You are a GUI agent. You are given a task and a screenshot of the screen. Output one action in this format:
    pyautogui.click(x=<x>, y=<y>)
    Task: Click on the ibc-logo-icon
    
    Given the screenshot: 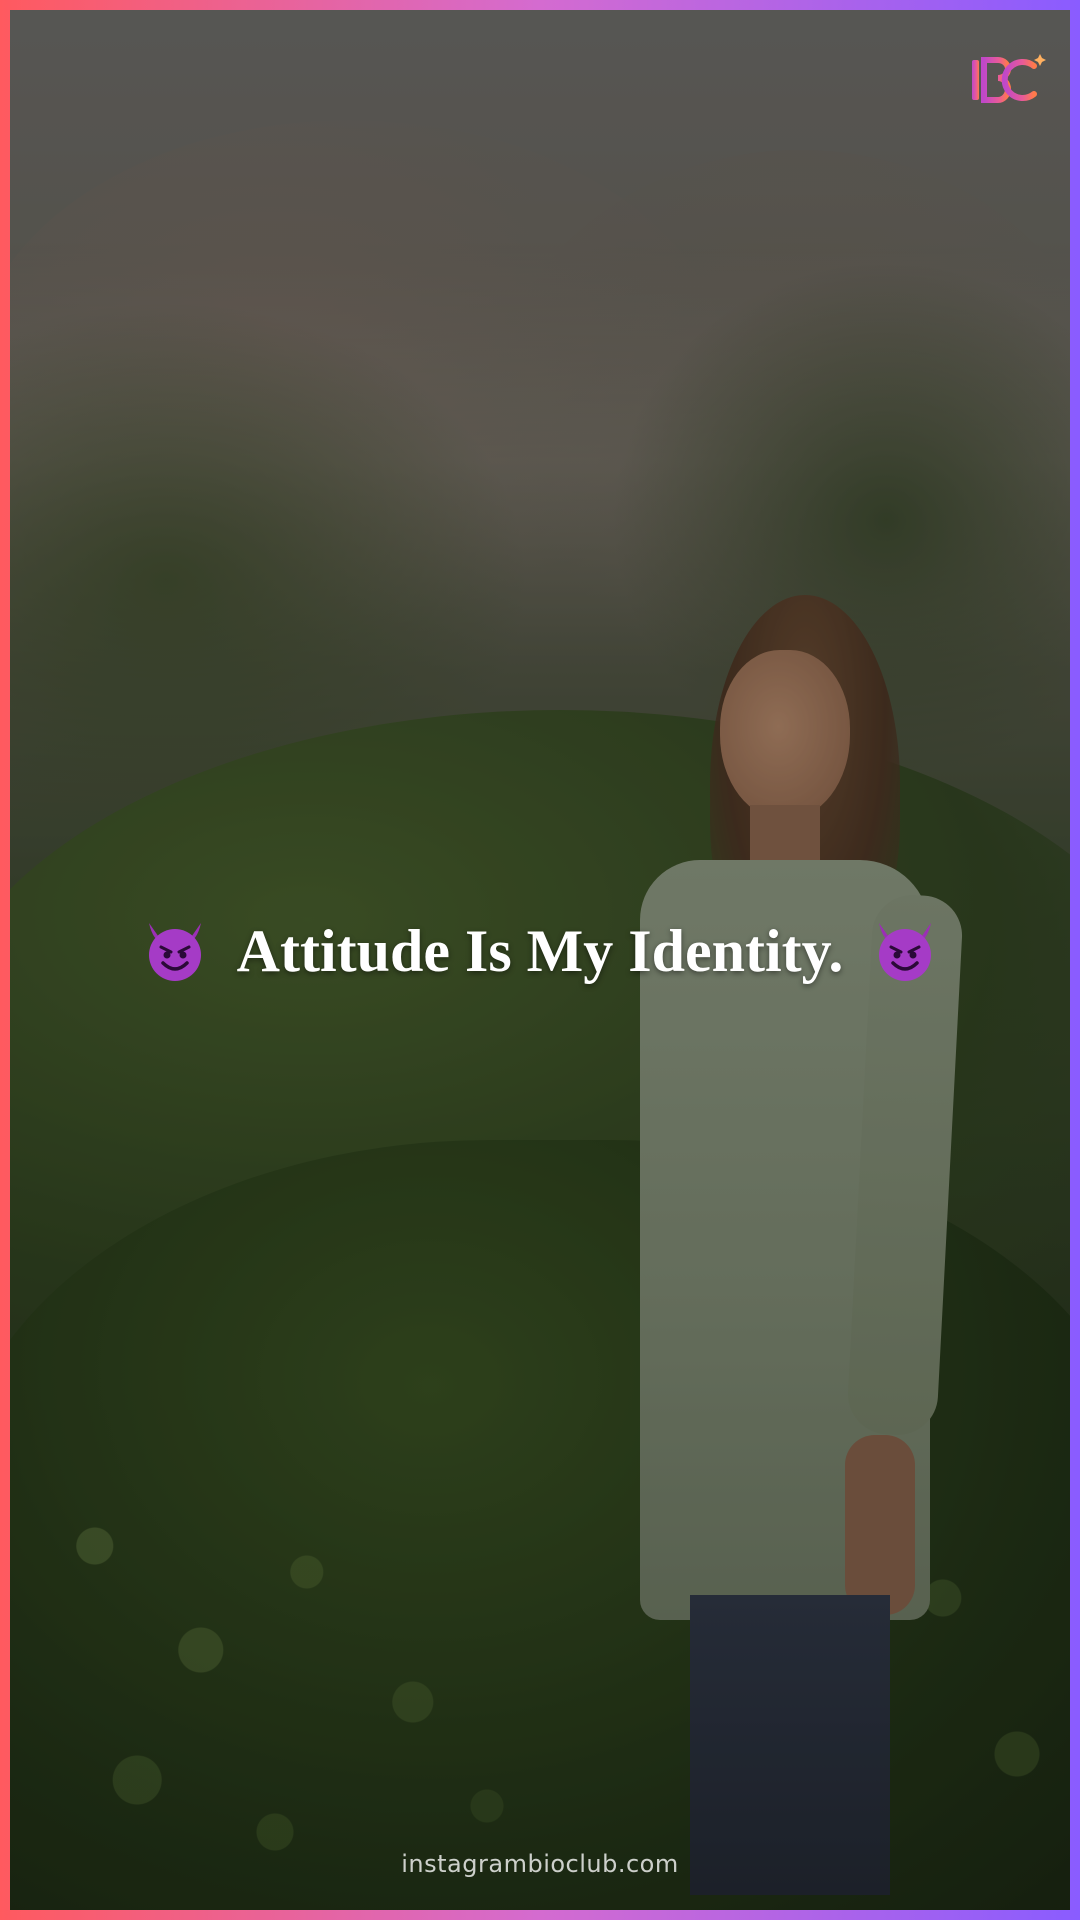 What is the action you would take?
    pyautogui.click(x=1009, y=78)
    